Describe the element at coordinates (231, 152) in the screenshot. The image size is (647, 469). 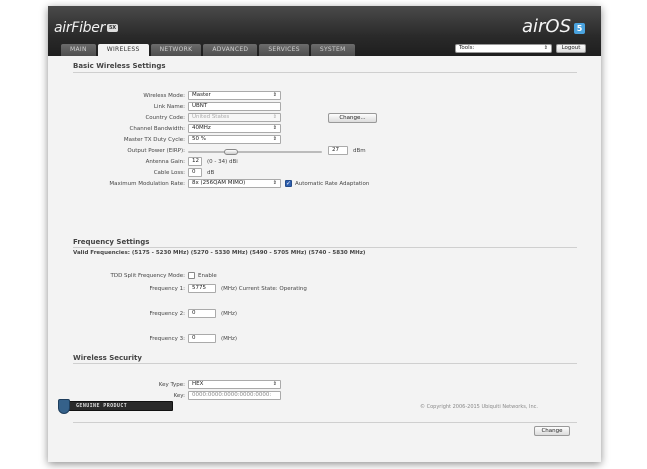
I see `output-power-slider-thumb` at that location.